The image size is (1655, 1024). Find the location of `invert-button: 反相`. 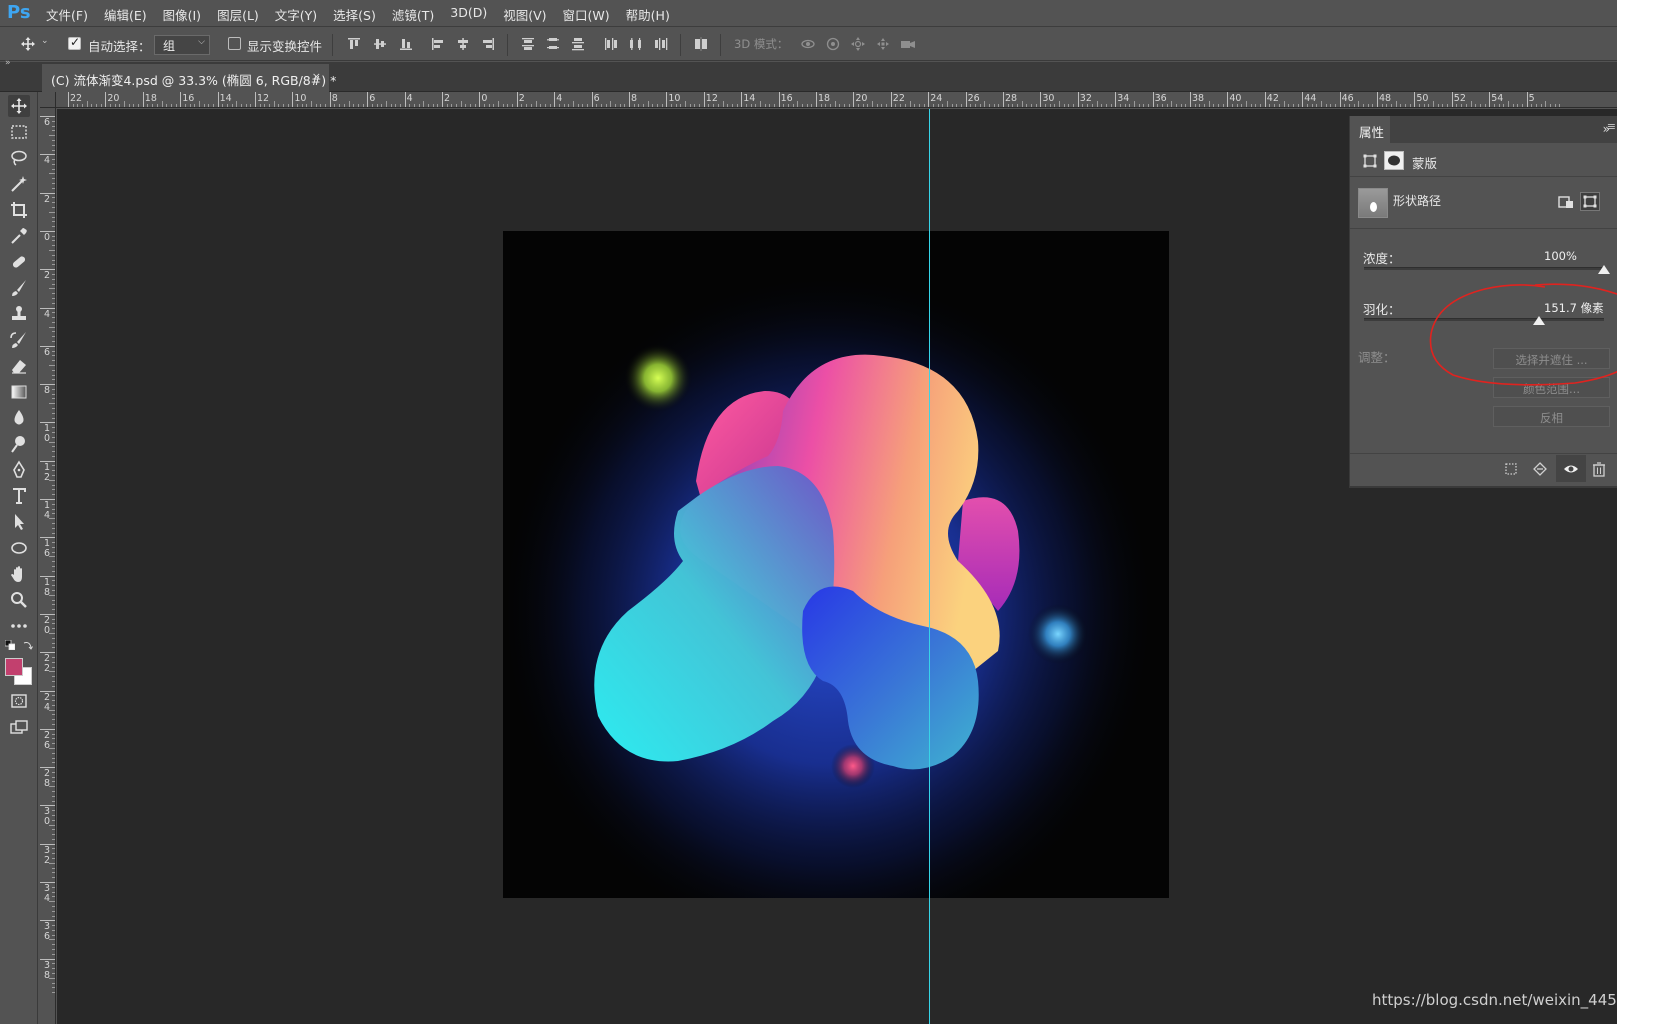

invert-button: 反相 is located at coordinates (1551, 416).